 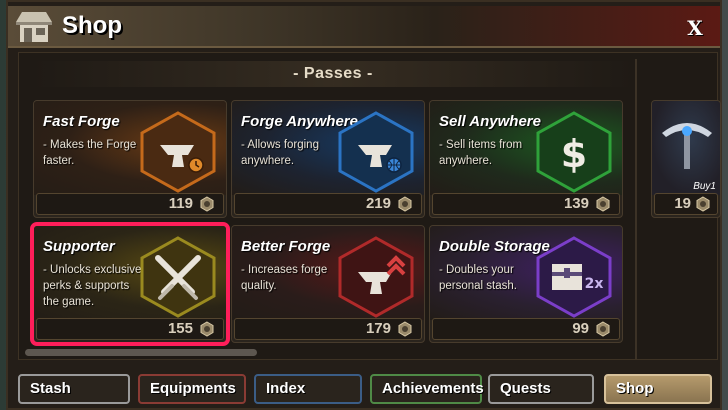 I want to click on card-title: Supporter, so click(x=79, y=246).